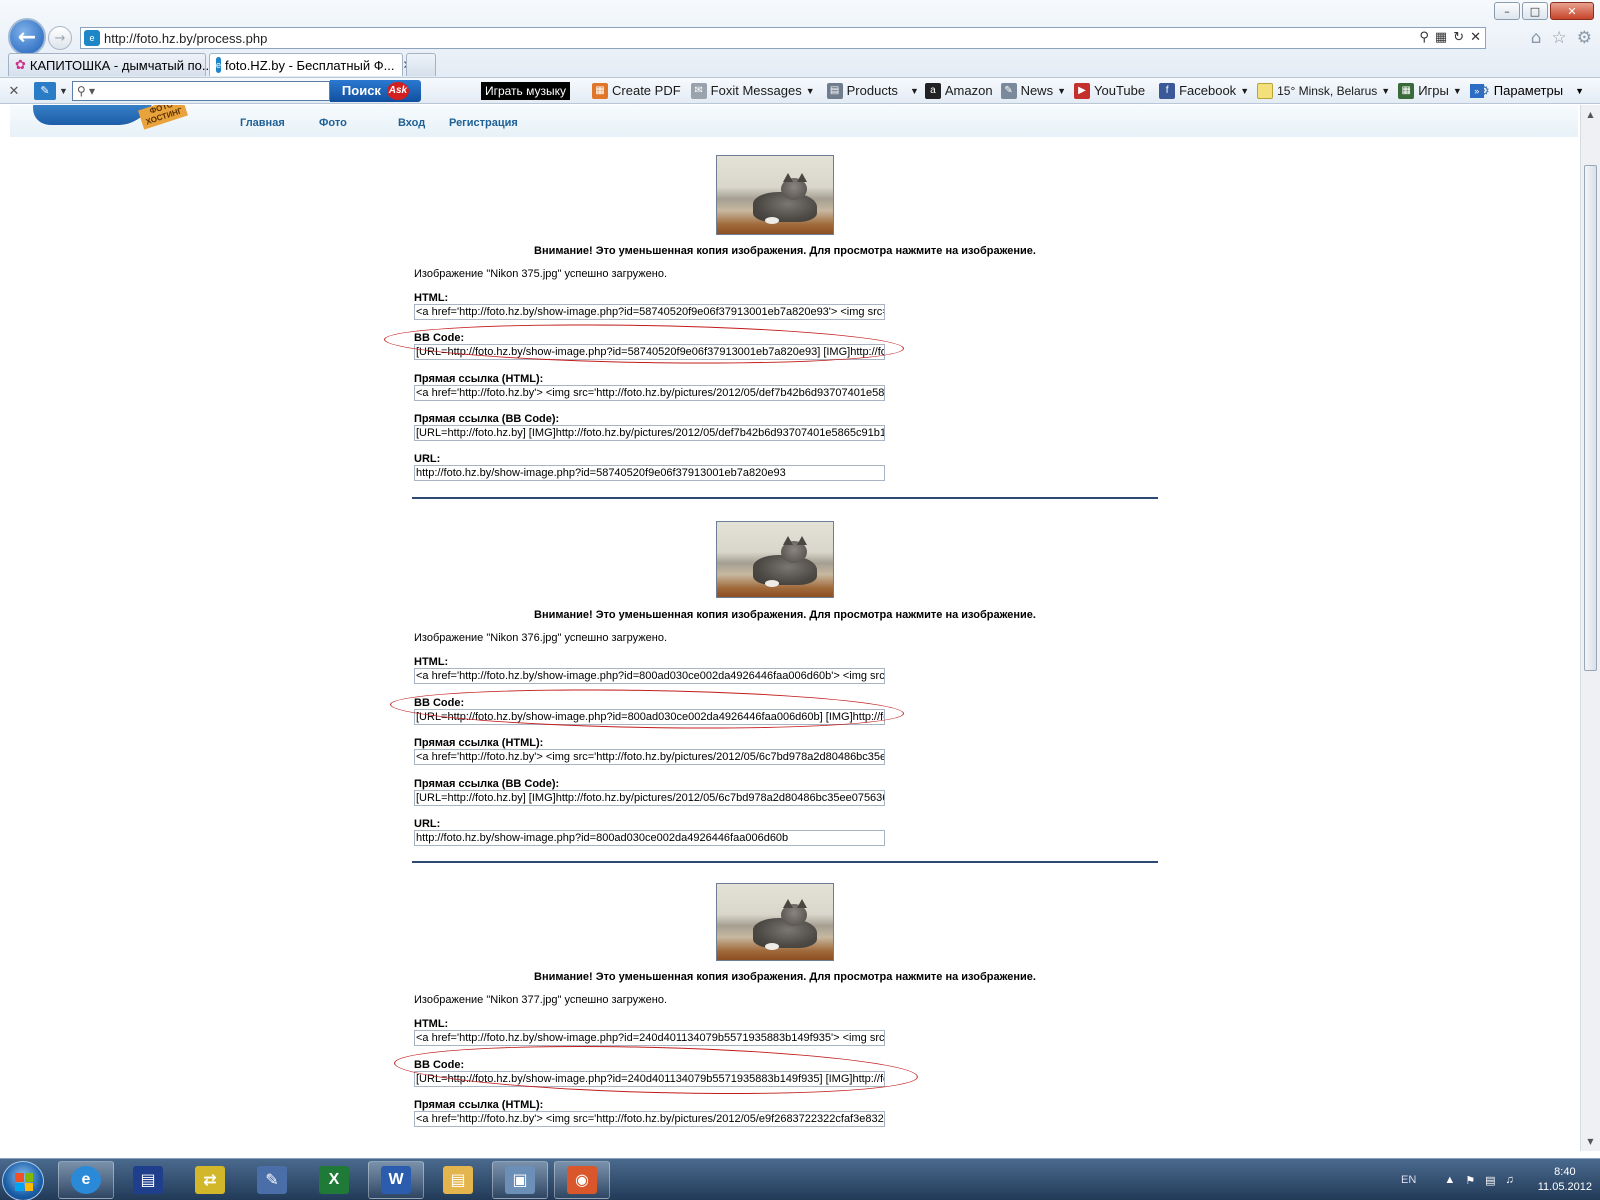 The height and width of the screenshot is (1200, 1600). Describe the element at coordinates (375, 90) in the screenshot. I see `search-button: Поиск Ask` at that location.